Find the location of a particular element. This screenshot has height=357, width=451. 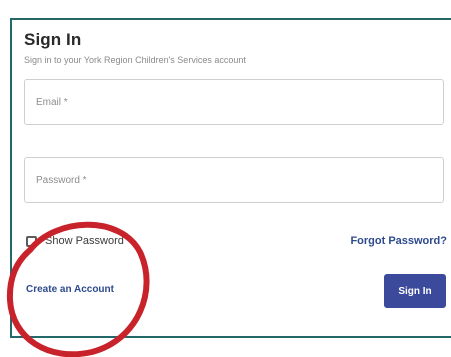

email-field is located at coordinates (234, 102).